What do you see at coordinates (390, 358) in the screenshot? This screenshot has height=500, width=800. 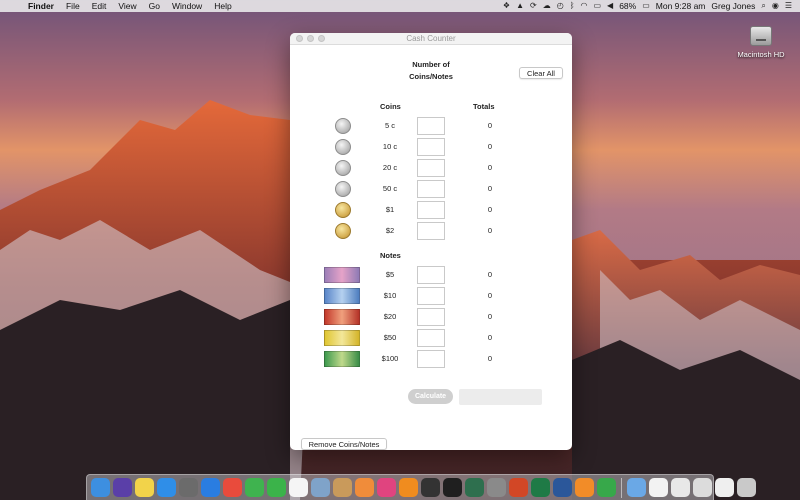 I see `note-label: $100` at bounding box center [390, 358].